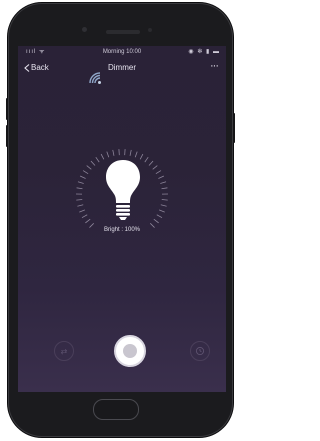 This screenshot has width=320, height=441. Describe the element at coordinates (214, 66) in the screenshot. I see `more-icon: ···` at that location.